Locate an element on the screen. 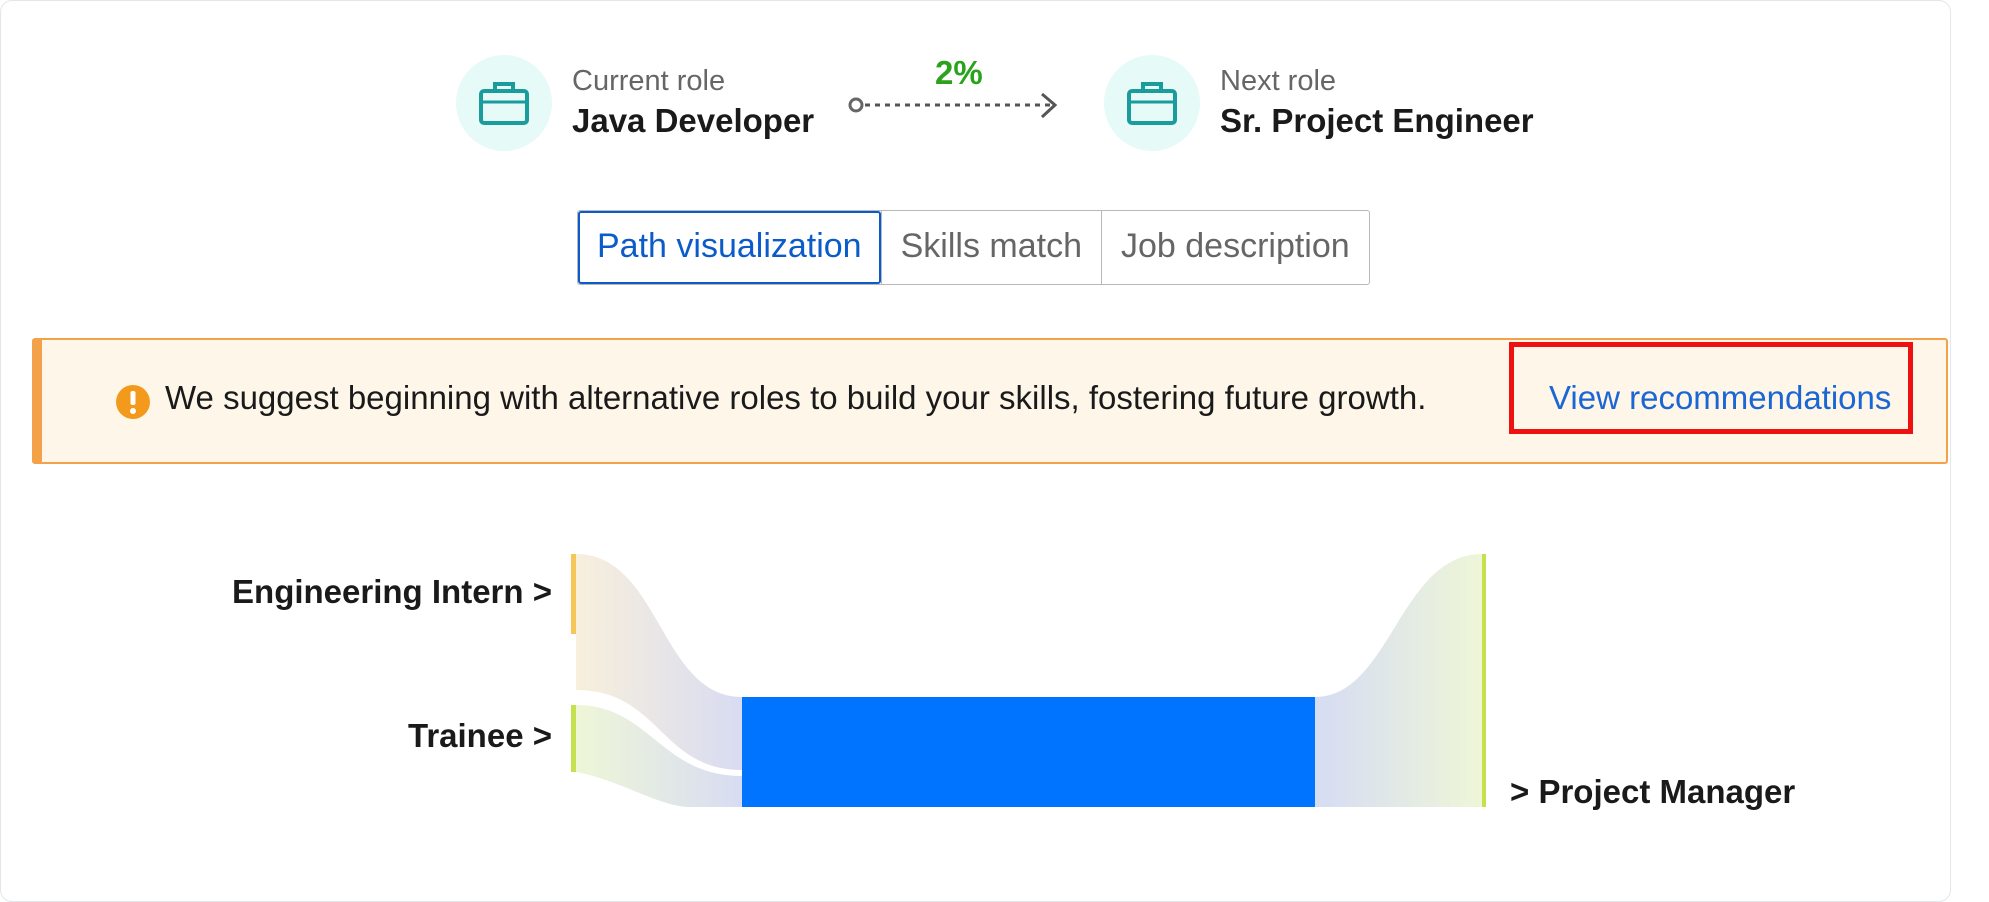  tab-path-visualization: Path visualization is located at coordinates (729, 247).